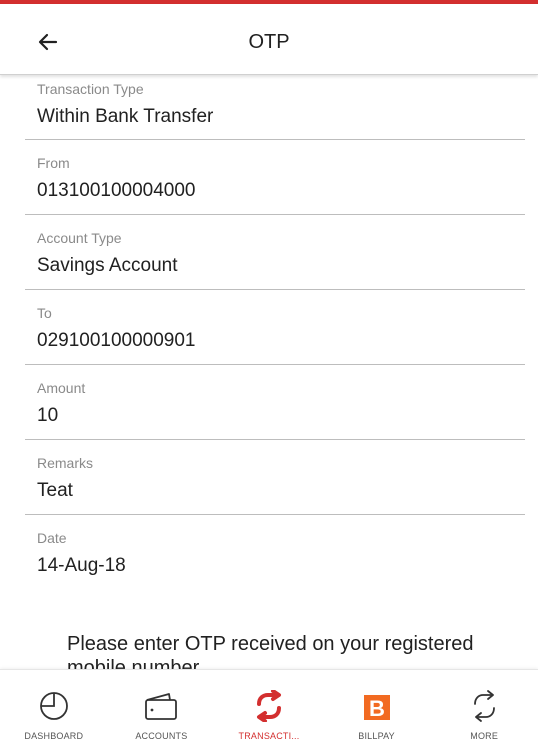 The height and width of the screenshot is (754, 538). I want to click on field-value: Teat, so click(55, 490).